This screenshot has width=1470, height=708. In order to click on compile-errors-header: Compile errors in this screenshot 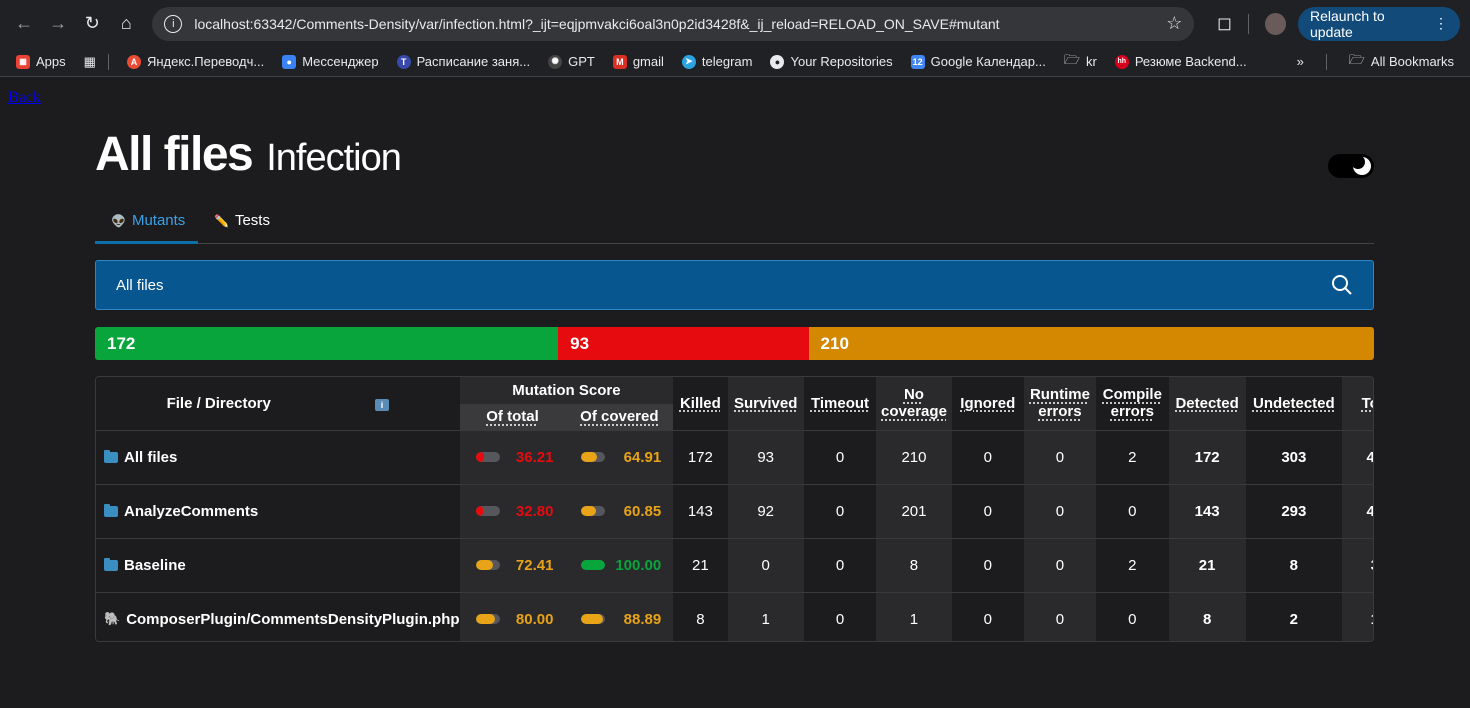, I will do `click(1132, 403)`.